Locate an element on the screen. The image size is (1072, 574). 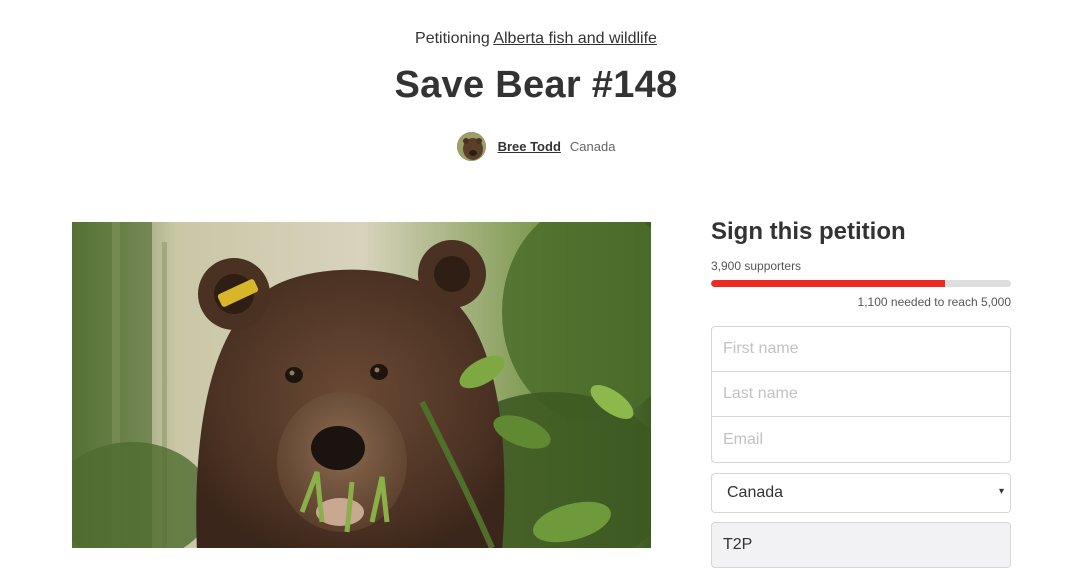
progress-fill is located at coordinates (828, 283).